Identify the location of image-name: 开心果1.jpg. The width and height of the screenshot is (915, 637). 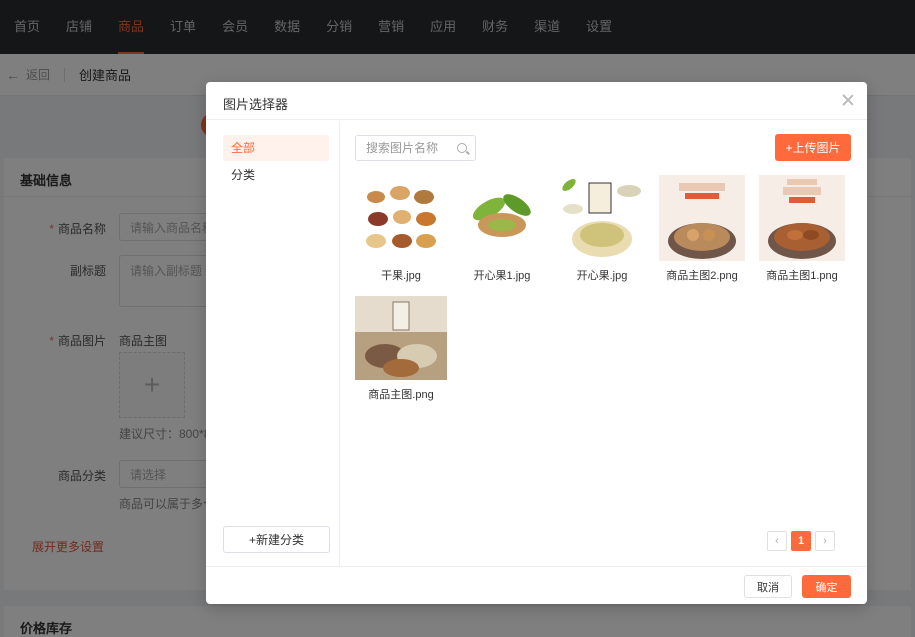
(502, 276).